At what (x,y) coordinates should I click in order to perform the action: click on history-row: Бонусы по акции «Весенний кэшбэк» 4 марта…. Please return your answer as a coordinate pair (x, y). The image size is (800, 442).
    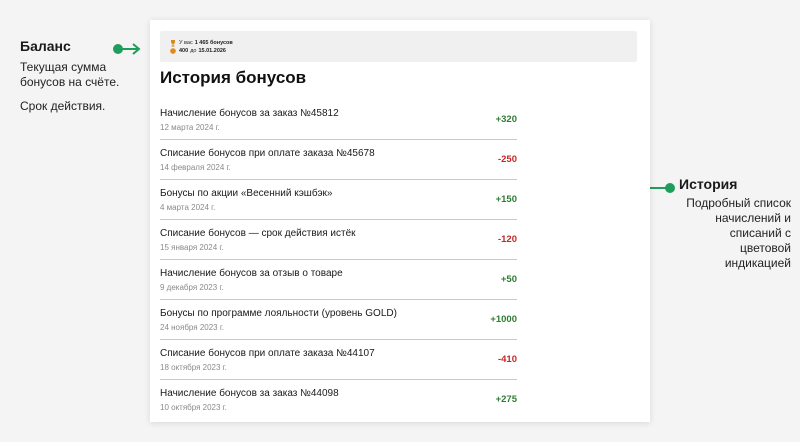
    Looking at the image, I should click on (338, 200).